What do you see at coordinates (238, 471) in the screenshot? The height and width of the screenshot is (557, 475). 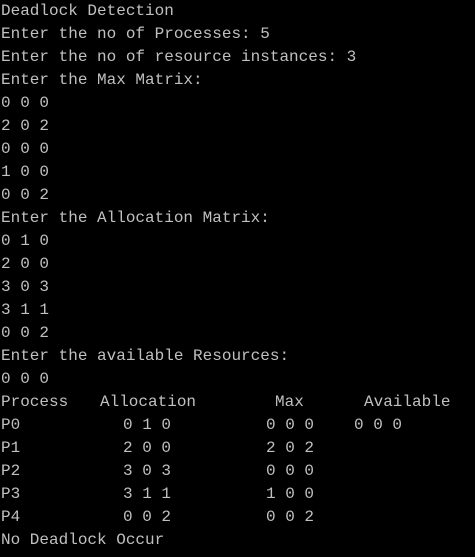 I see `table-row: P2 3 0 3 0 0 0` at bounding box center [238, 471].